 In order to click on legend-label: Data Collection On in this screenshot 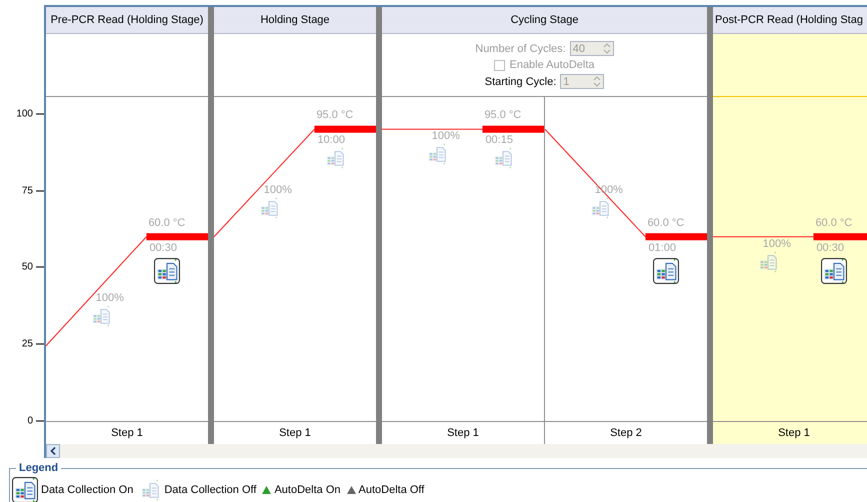, I will do `click(87, 490)`.